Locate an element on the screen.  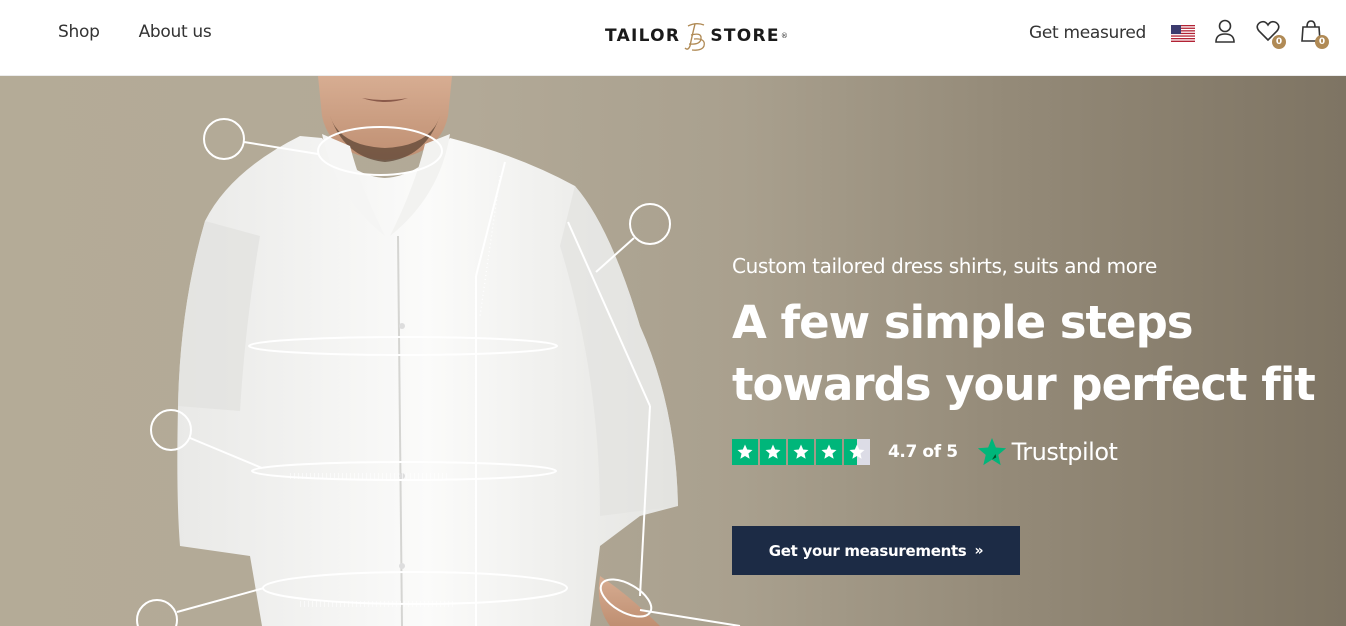
utility-nav: Get measured 0 0 is located at coordinates (1179, 33).